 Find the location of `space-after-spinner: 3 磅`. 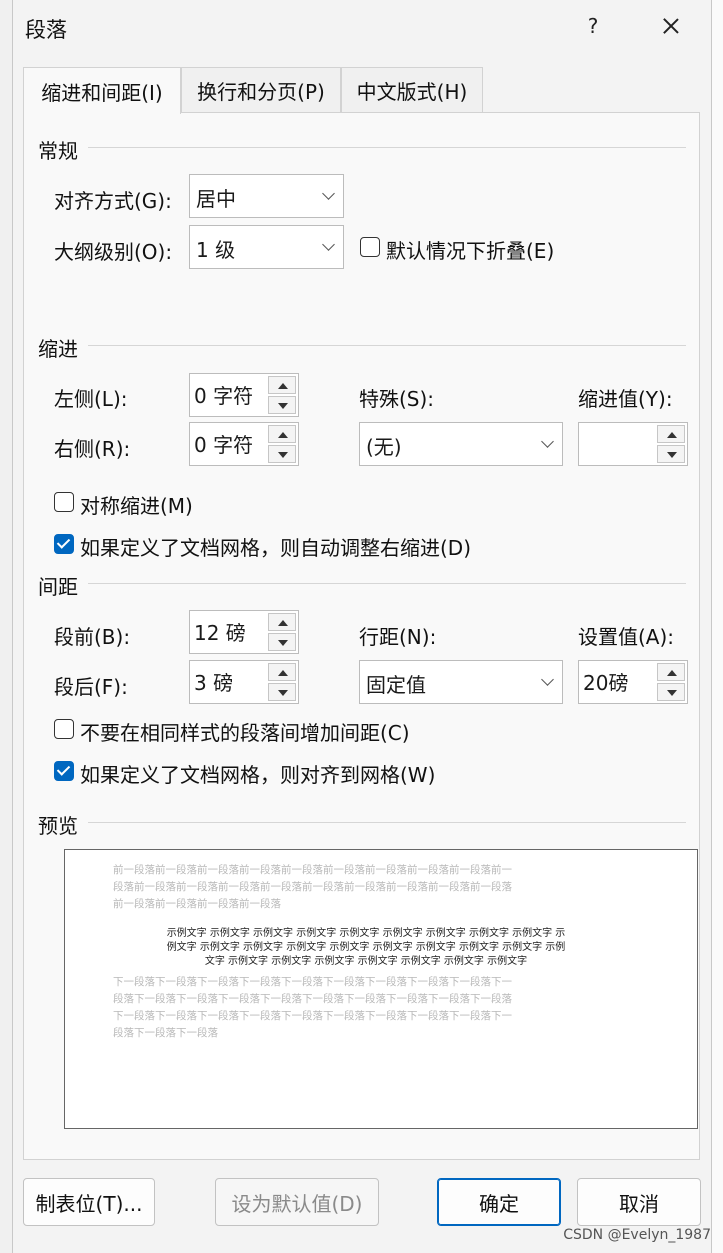

space-after-spinner: 3 磅 is located at coordinates (244, 682).